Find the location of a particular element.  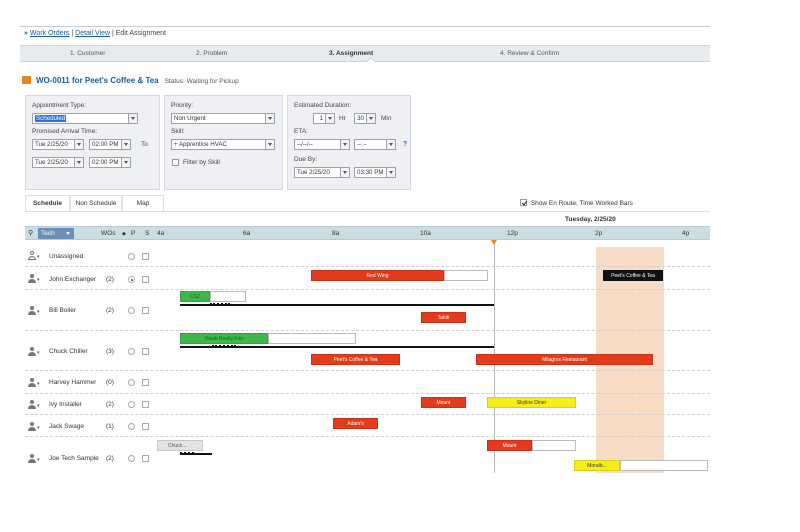

due-time-select: 03:30 PM is located at coordinates (375, 172).